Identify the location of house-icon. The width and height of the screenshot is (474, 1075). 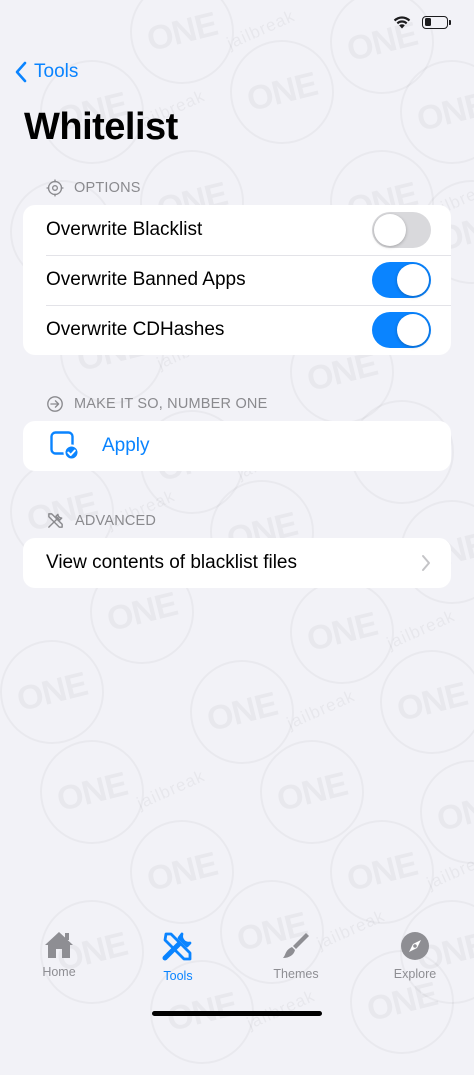
(59, 945).